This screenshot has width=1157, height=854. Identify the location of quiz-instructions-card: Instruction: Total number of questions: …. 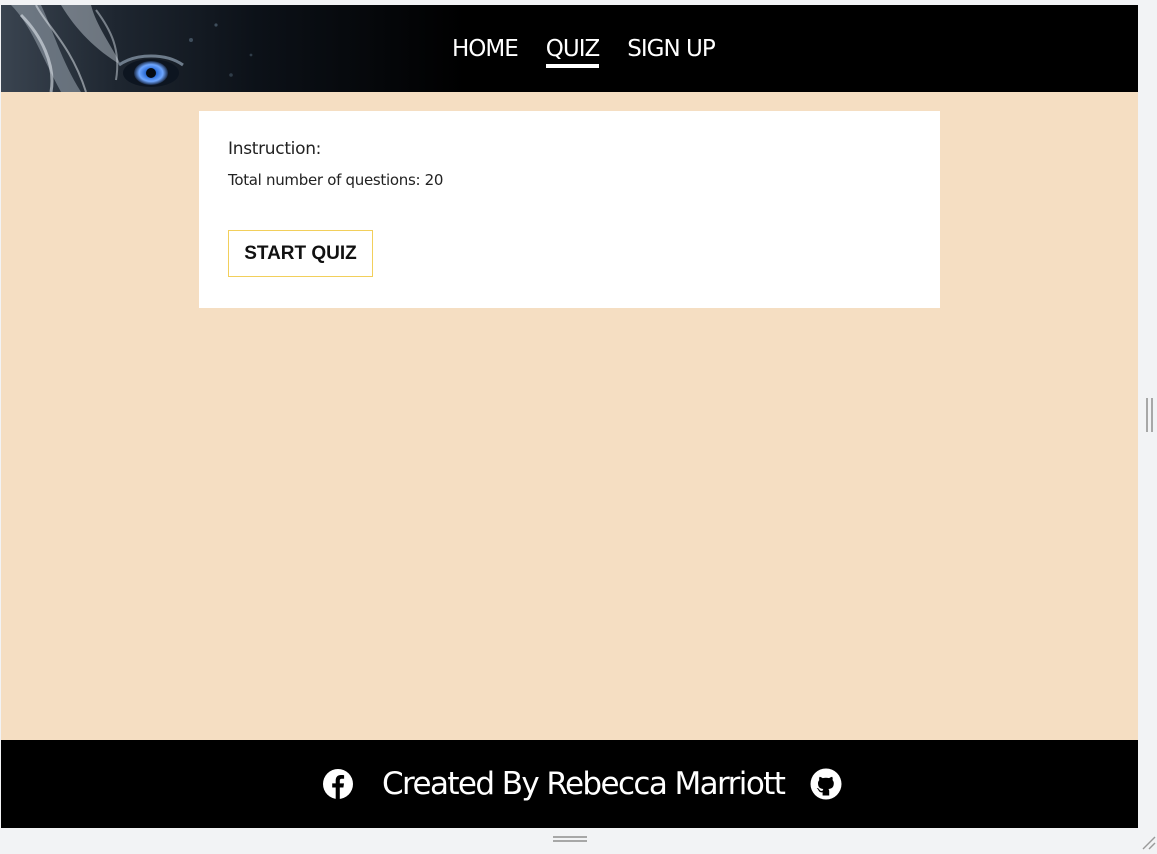
(569, 209).